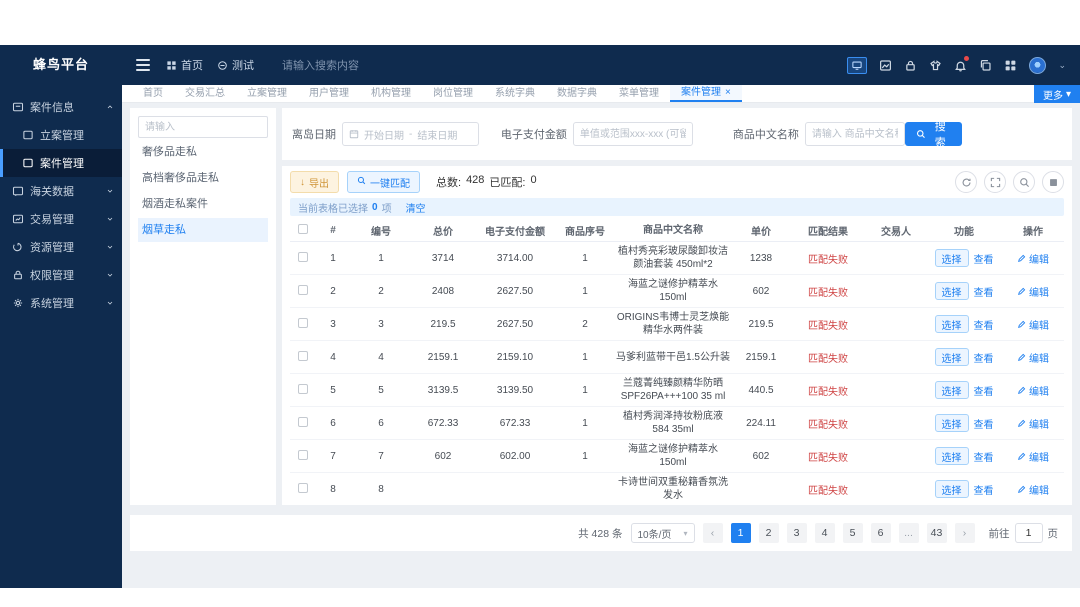 This screenshot has height=607, width=1080. What do you see at coordinates (303, 229) in the screenshot?
I see `select-all-checkbox` at bounding box center [303, 229].